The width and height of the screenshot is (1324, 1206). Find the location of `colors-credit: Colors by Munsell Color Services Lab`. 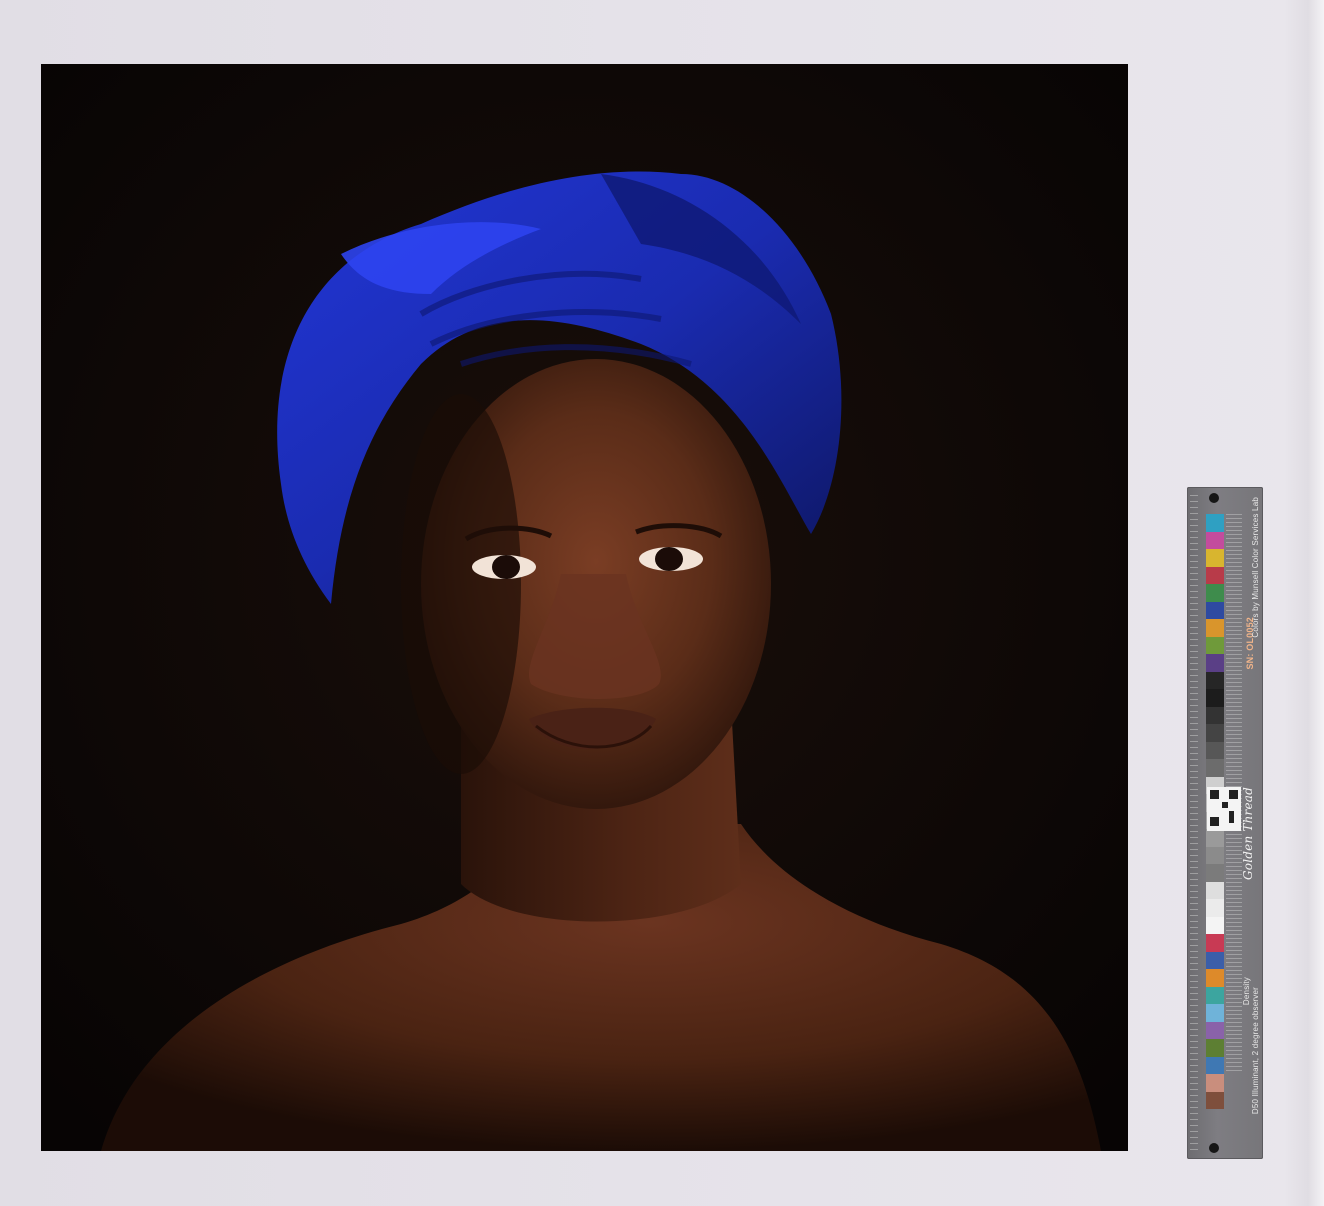

colors-credit: Colors by Munsell Color Services Lab is located at coordinates (1255, 567).